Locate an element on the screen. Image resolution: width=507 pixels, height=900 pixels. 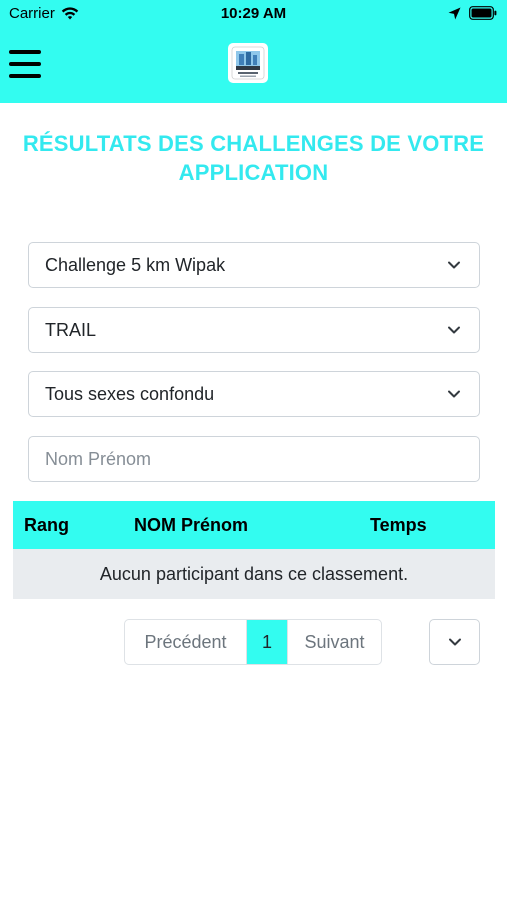
name-search-placeholder: Nom Prénom is located at coordinates (98, 458).